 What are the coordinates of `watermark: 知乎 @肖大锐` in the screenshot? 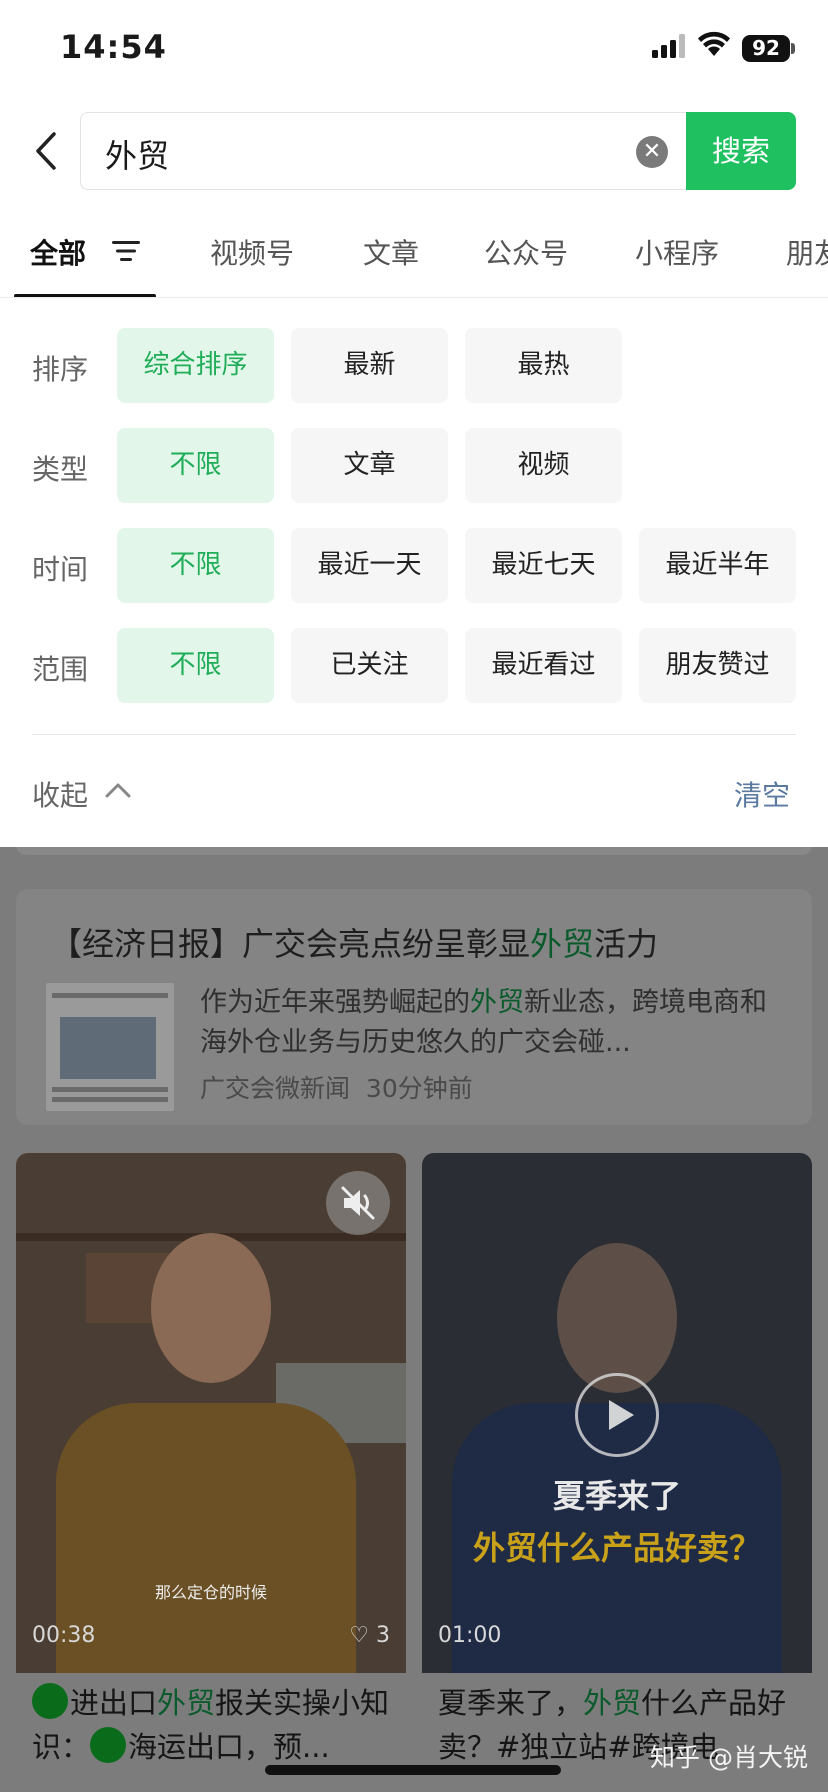 It's located at (729, 1757).